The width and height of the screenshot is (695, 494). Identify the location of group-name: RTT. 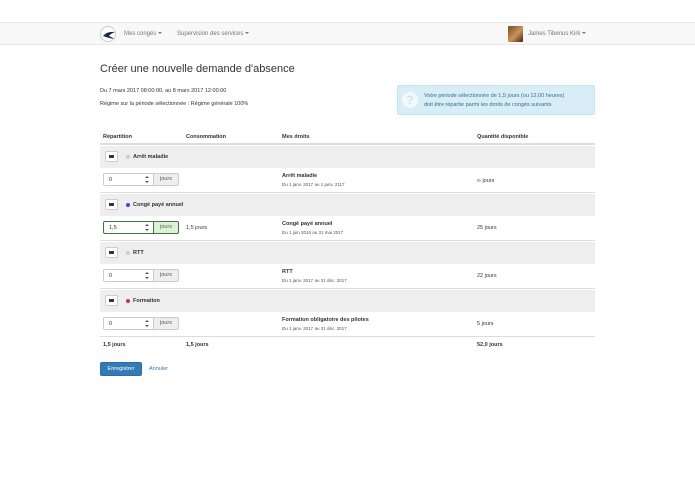
(138, 253).